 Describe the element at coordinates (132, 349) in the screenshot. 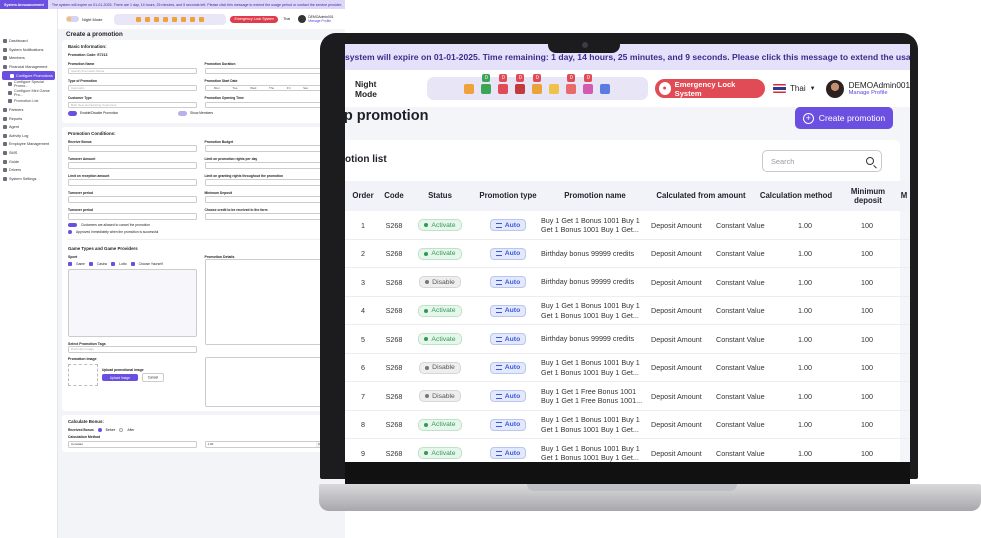

I see `tags-select: Promotion Image` at that location.